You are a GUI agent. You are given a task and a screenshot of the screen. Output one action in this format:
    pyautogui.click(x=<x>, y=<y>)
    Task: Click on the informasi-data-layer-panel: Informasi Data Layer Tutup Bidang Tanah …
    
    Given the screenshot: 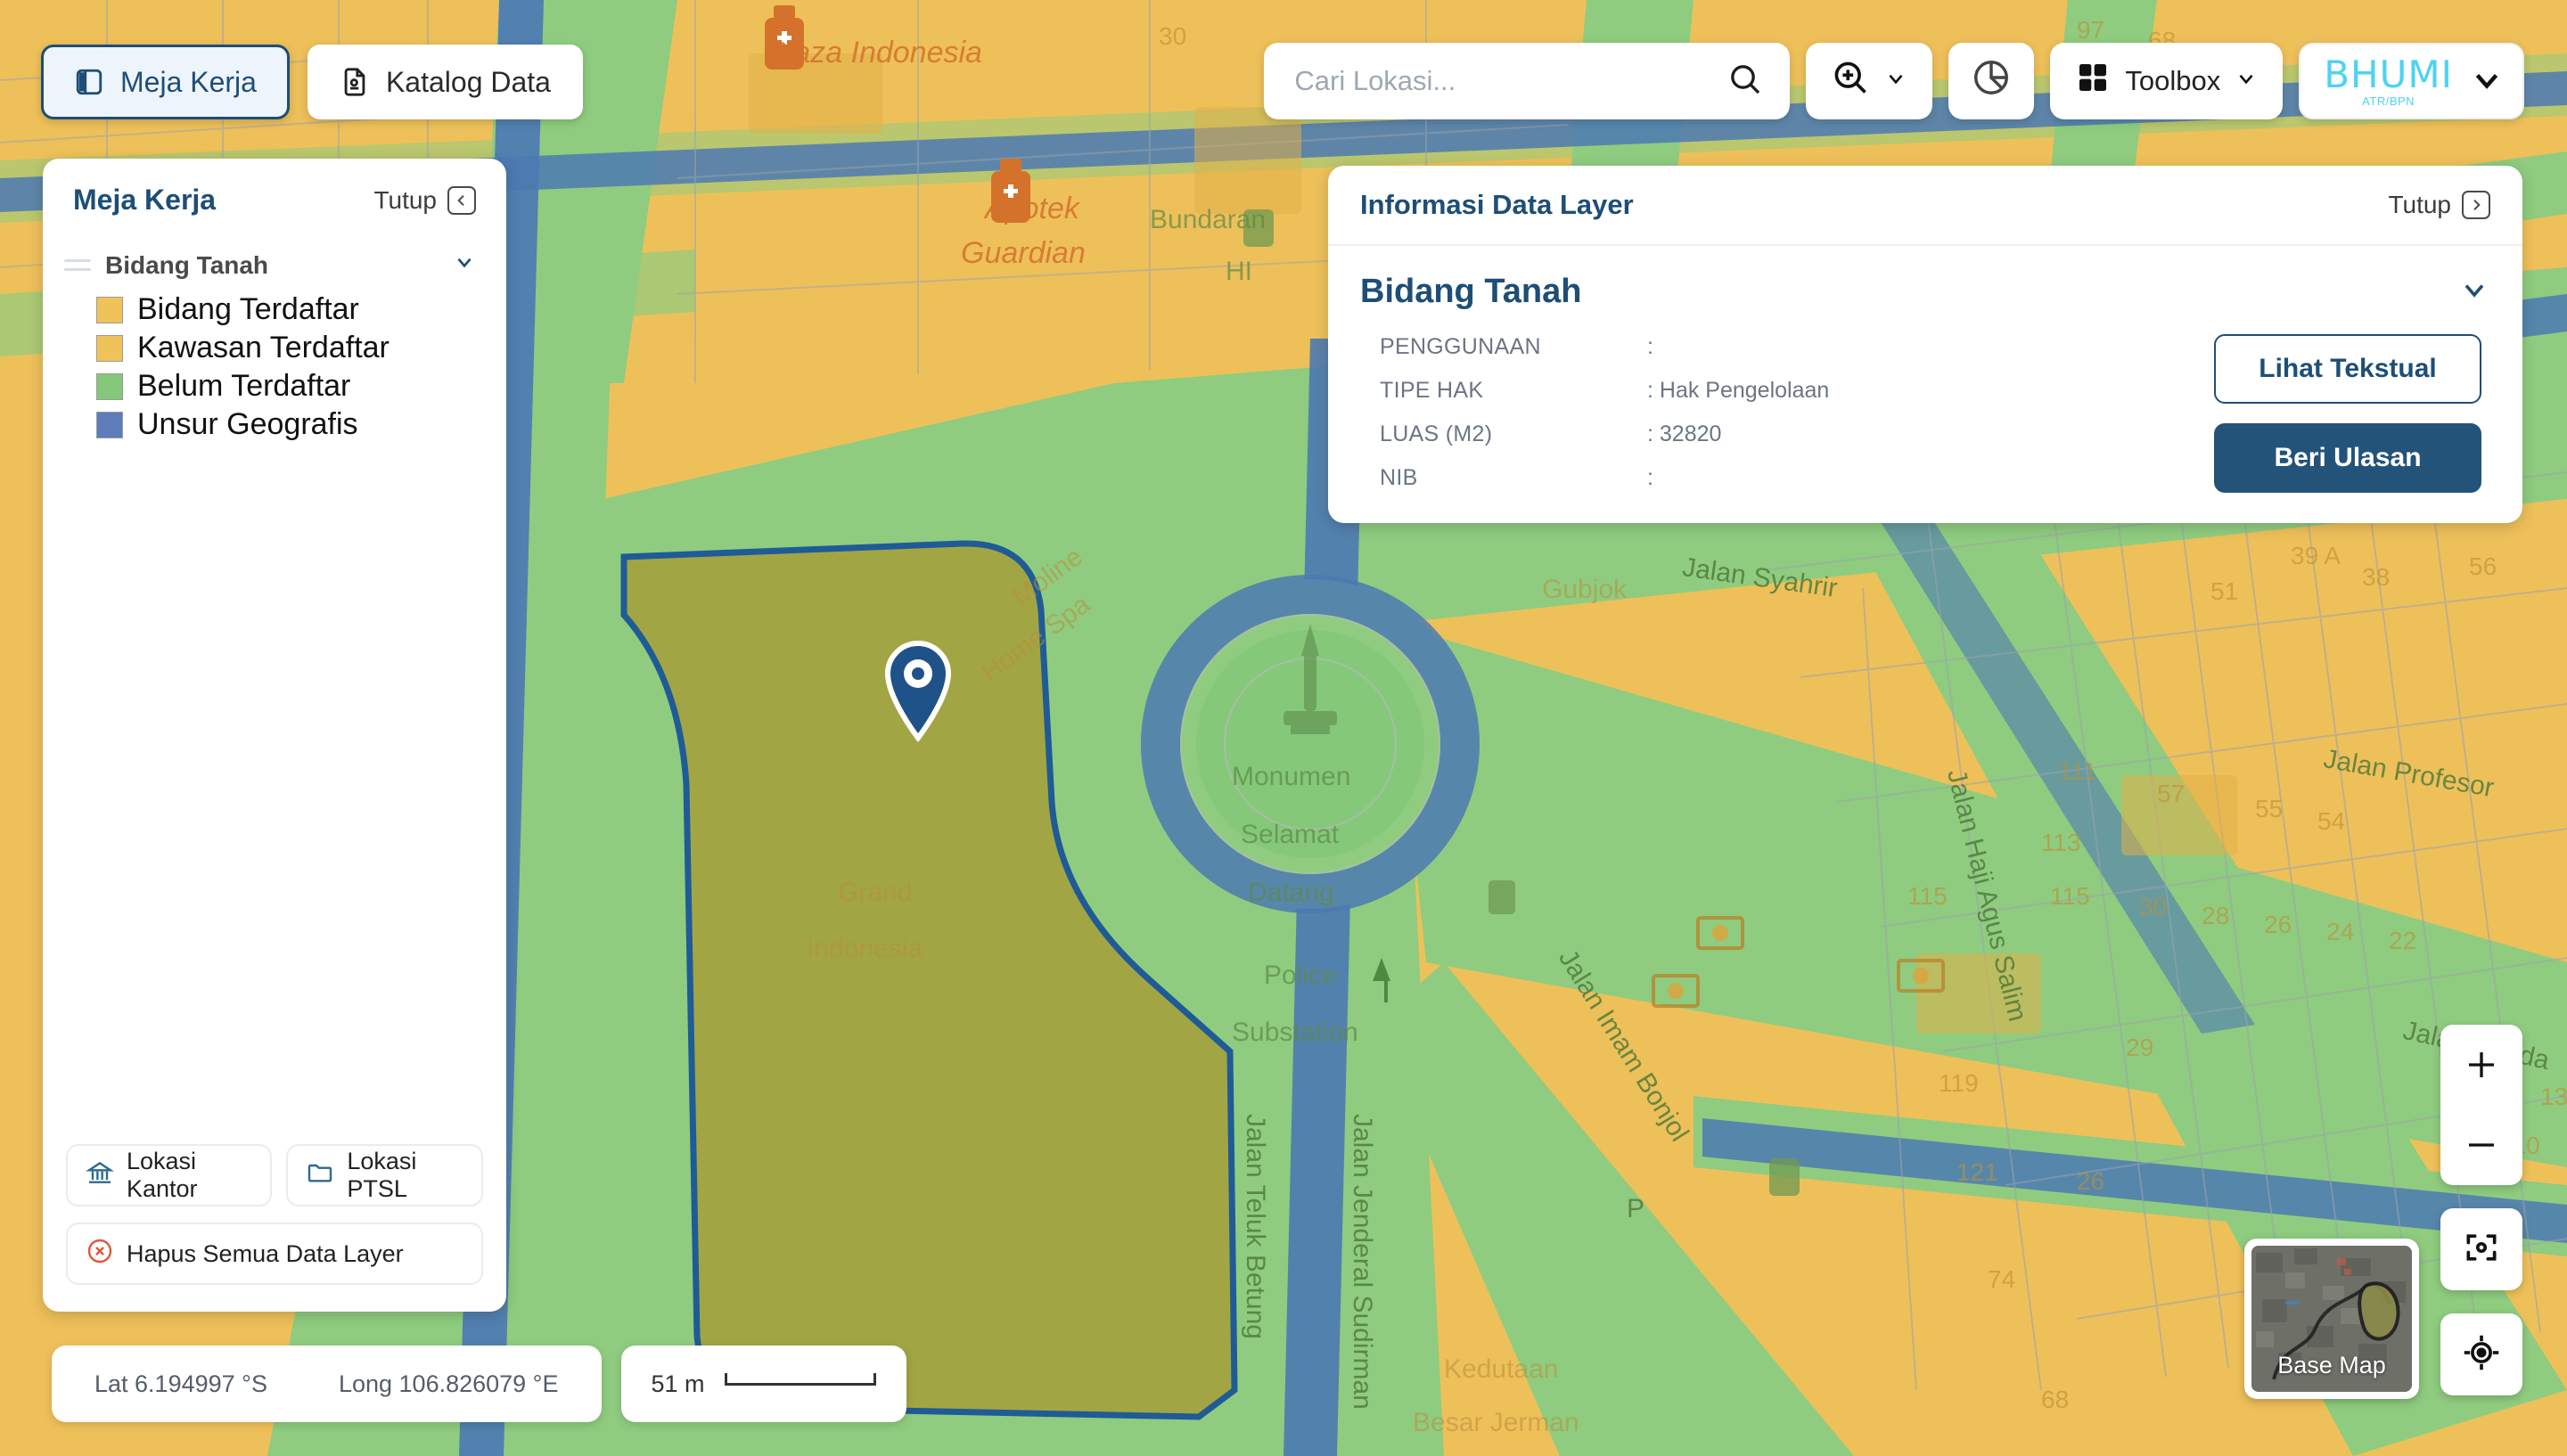 What is the action you would take?
    pyautogui.click(x=1925, y=345)
    